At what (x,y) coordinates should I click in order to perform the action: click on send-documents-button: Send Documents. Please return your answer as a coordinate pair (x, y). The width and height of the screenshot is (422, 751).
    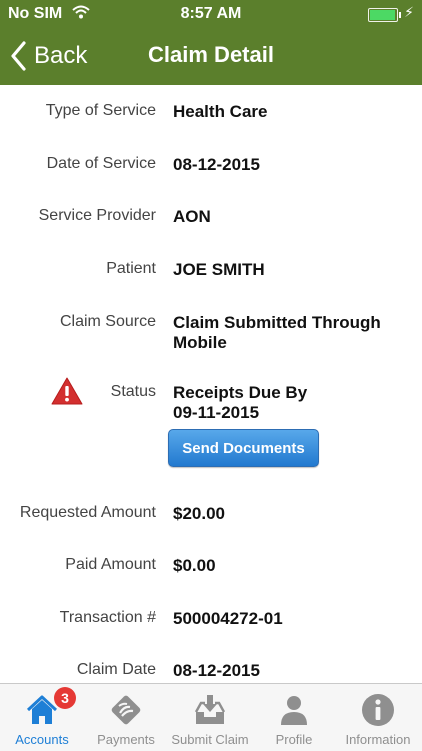
    Looking at the image, I should click on (243, 448).